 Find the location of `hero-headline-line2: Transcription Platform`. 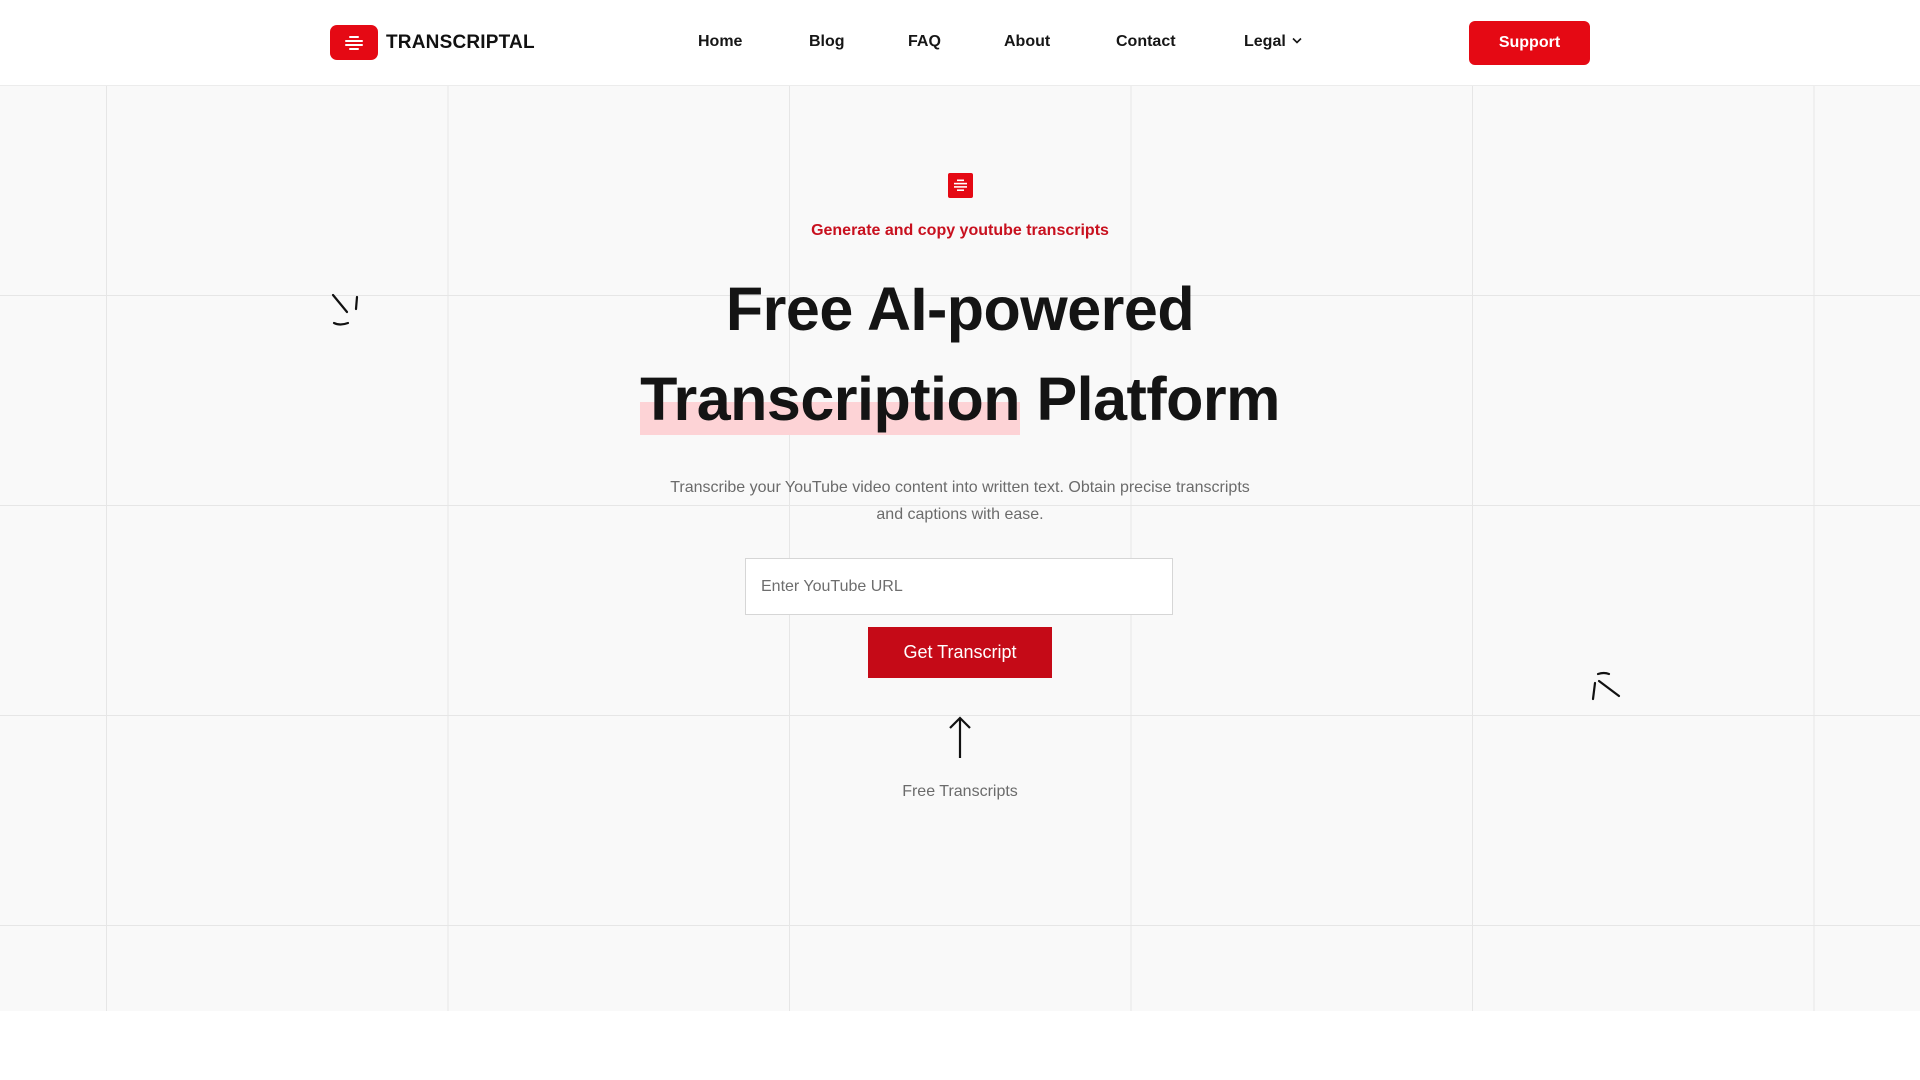

hero-headline-line2: Transcription Platform is located at coordinates (960, 399).